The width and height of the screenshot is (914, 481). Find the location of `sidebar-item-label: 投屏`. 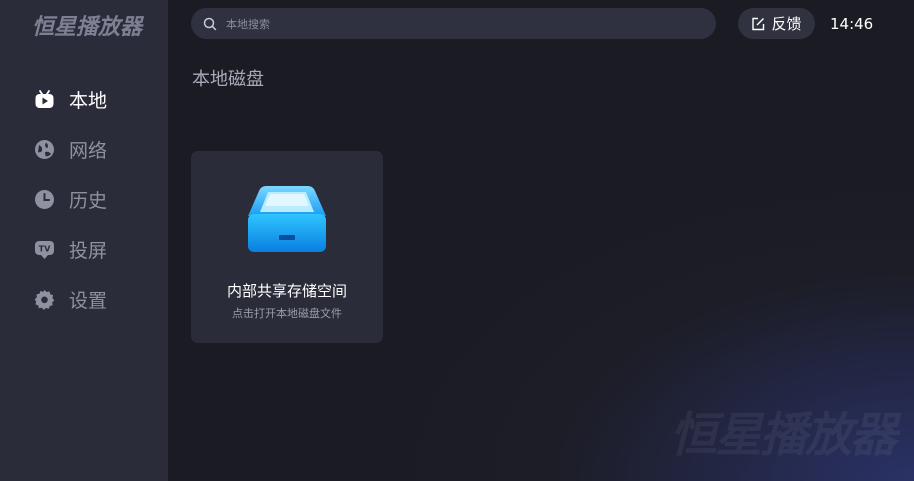

sidebar-item-label: 投屏 is located at coordinates (88, 250).